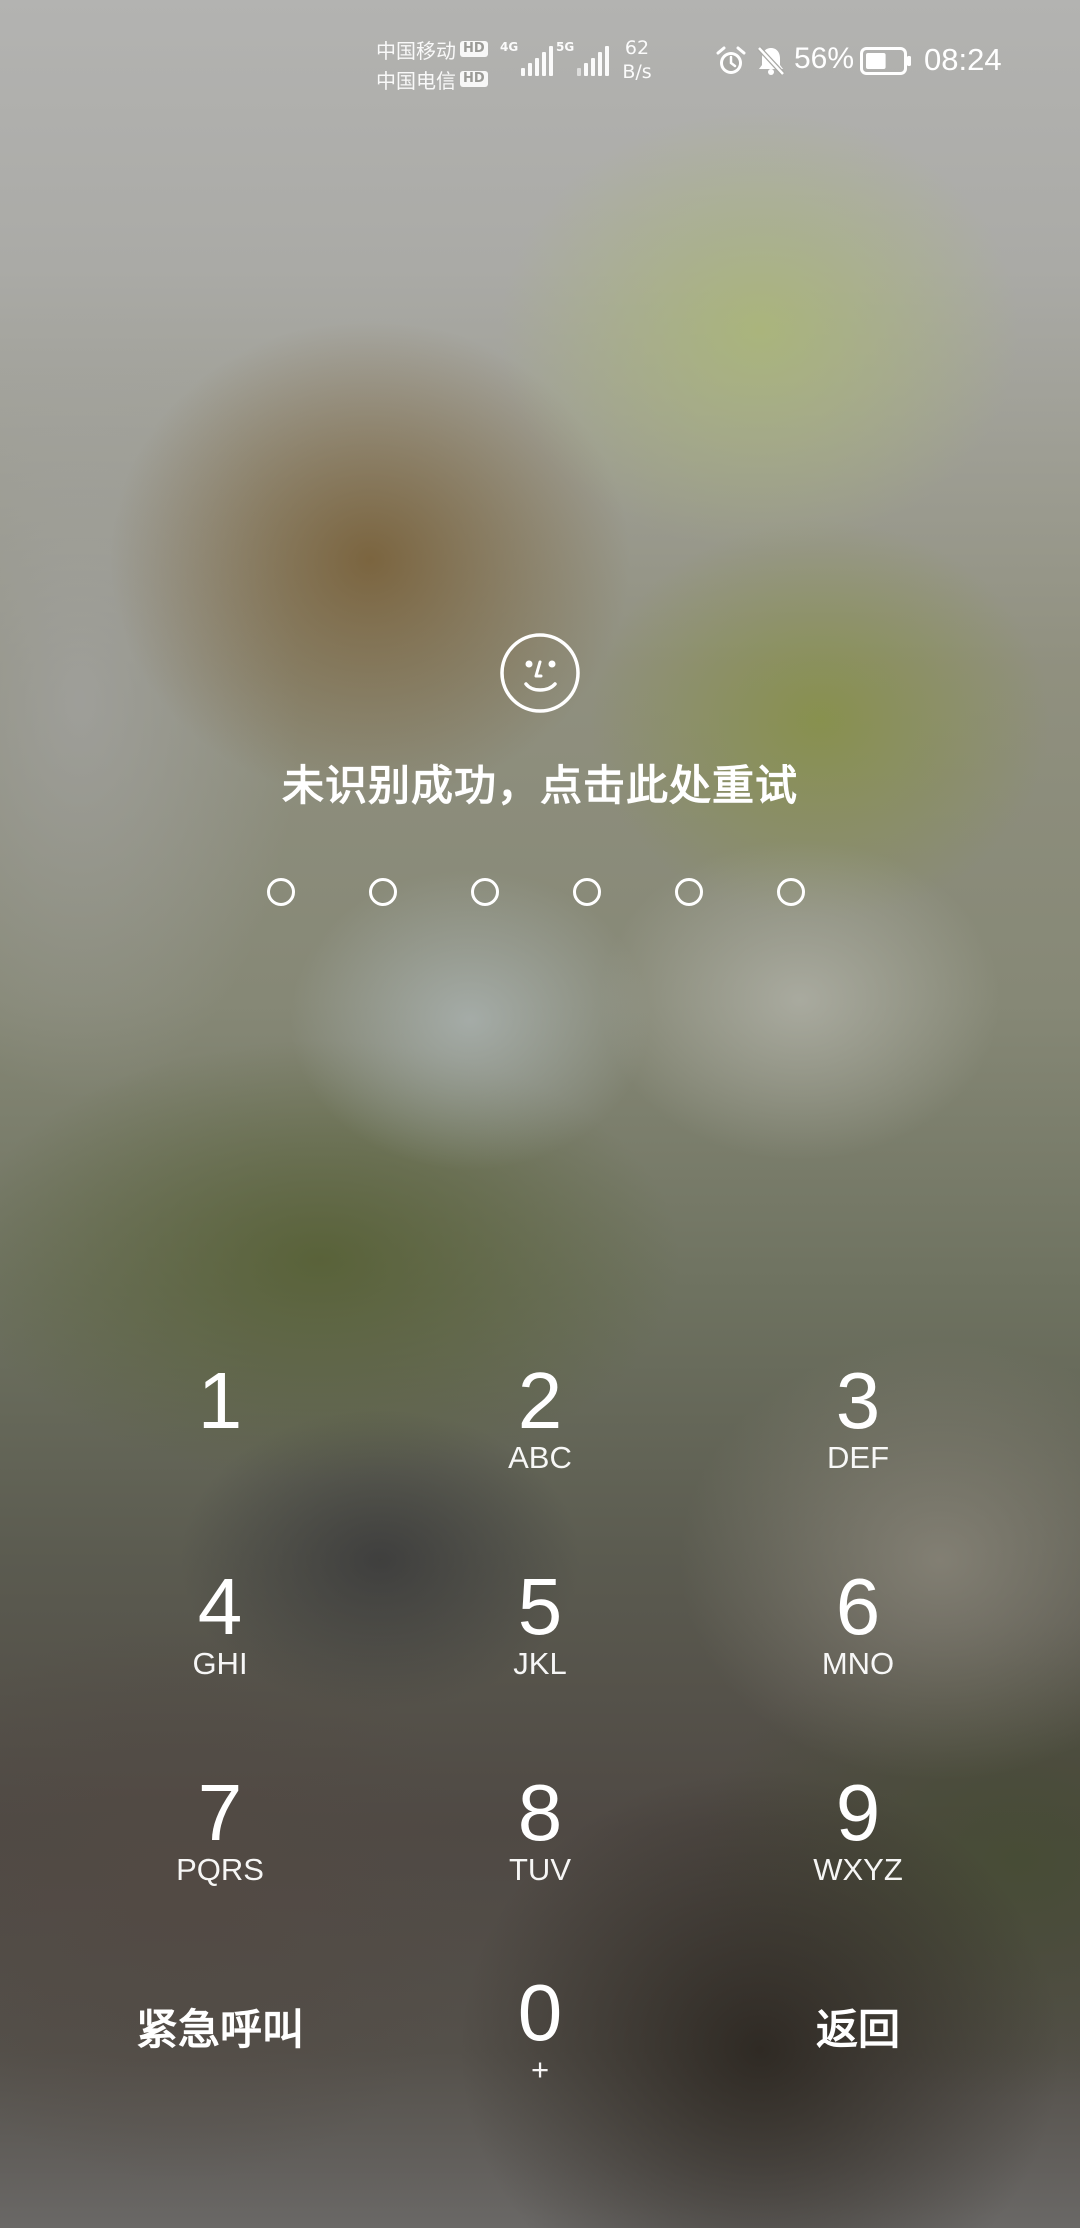 Image resolution: width=1080 pixels, height=2228 pixels. I want to click on network-speed-value: 62, so click(637, 48).